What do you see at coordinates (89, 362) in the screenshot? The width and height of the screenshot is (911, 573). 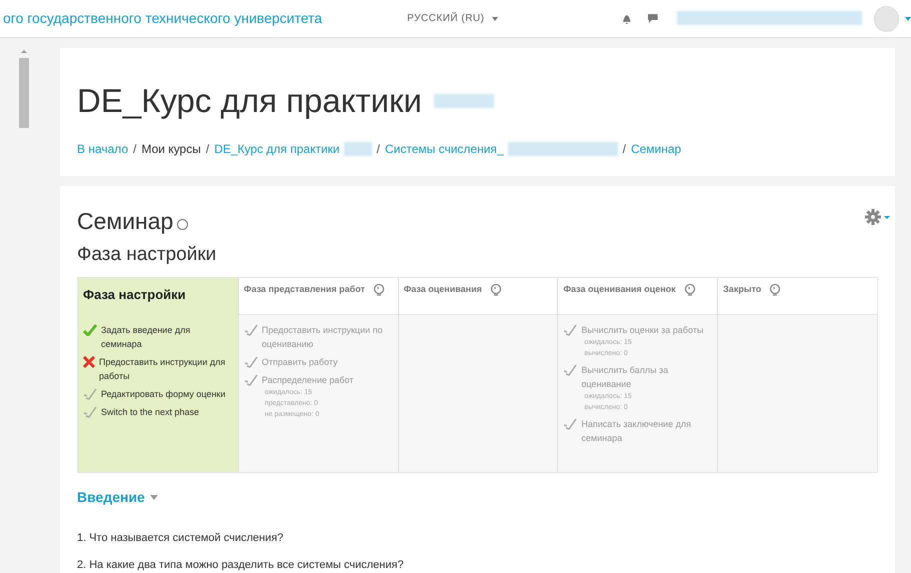 I see `cross-icon` at bounding box center [89, 362].